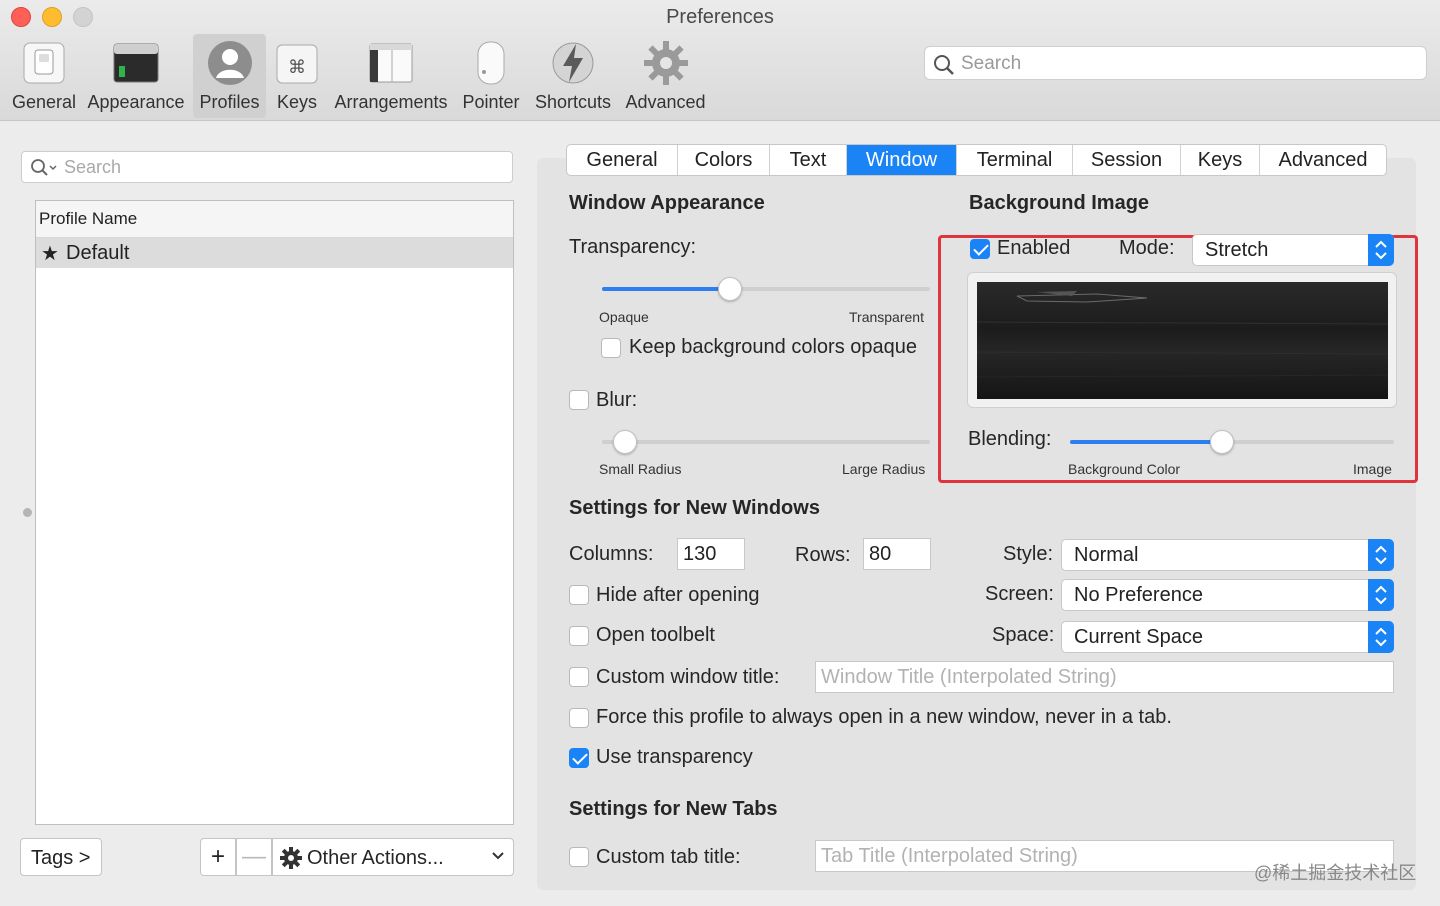 The width and height of the screenshot is (1440, 906). Describe the element at coordinates (1028, 554) in the screenshot. I see `style-label: Style:` at that location.